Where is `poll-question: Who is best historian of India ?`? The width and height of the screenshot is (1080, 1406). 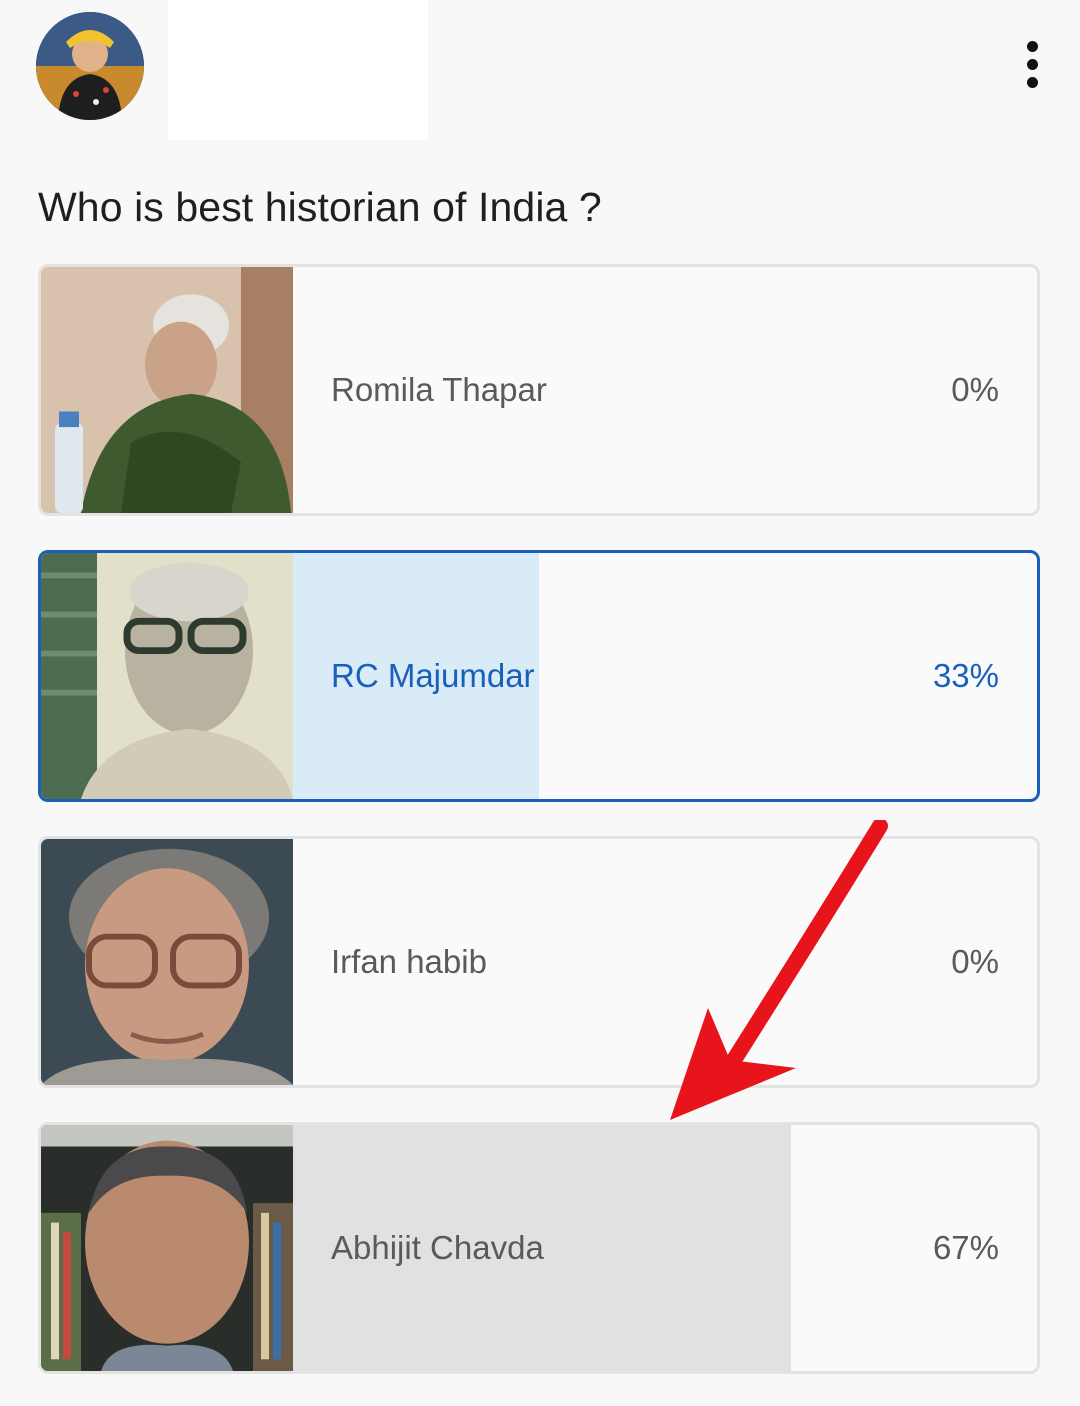 poll-question: Who is best historian of India ? is located at coordinates (320, 207).